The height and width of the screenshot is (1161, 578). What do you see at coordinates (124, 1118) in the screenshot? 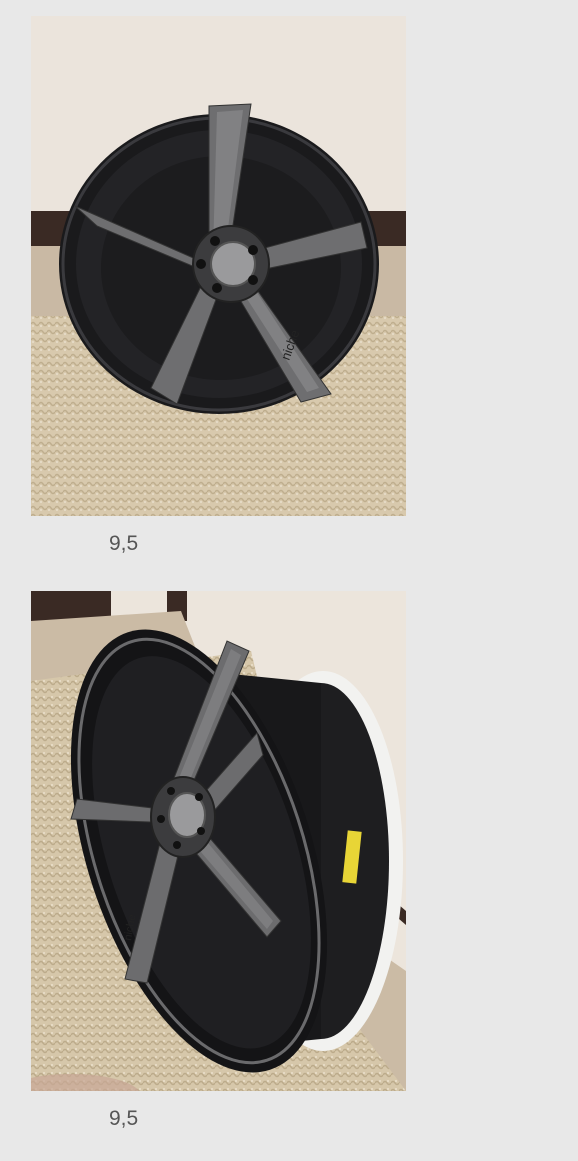
I see `photo-caption-2: 9,5` at bounding box center [124, 1118].